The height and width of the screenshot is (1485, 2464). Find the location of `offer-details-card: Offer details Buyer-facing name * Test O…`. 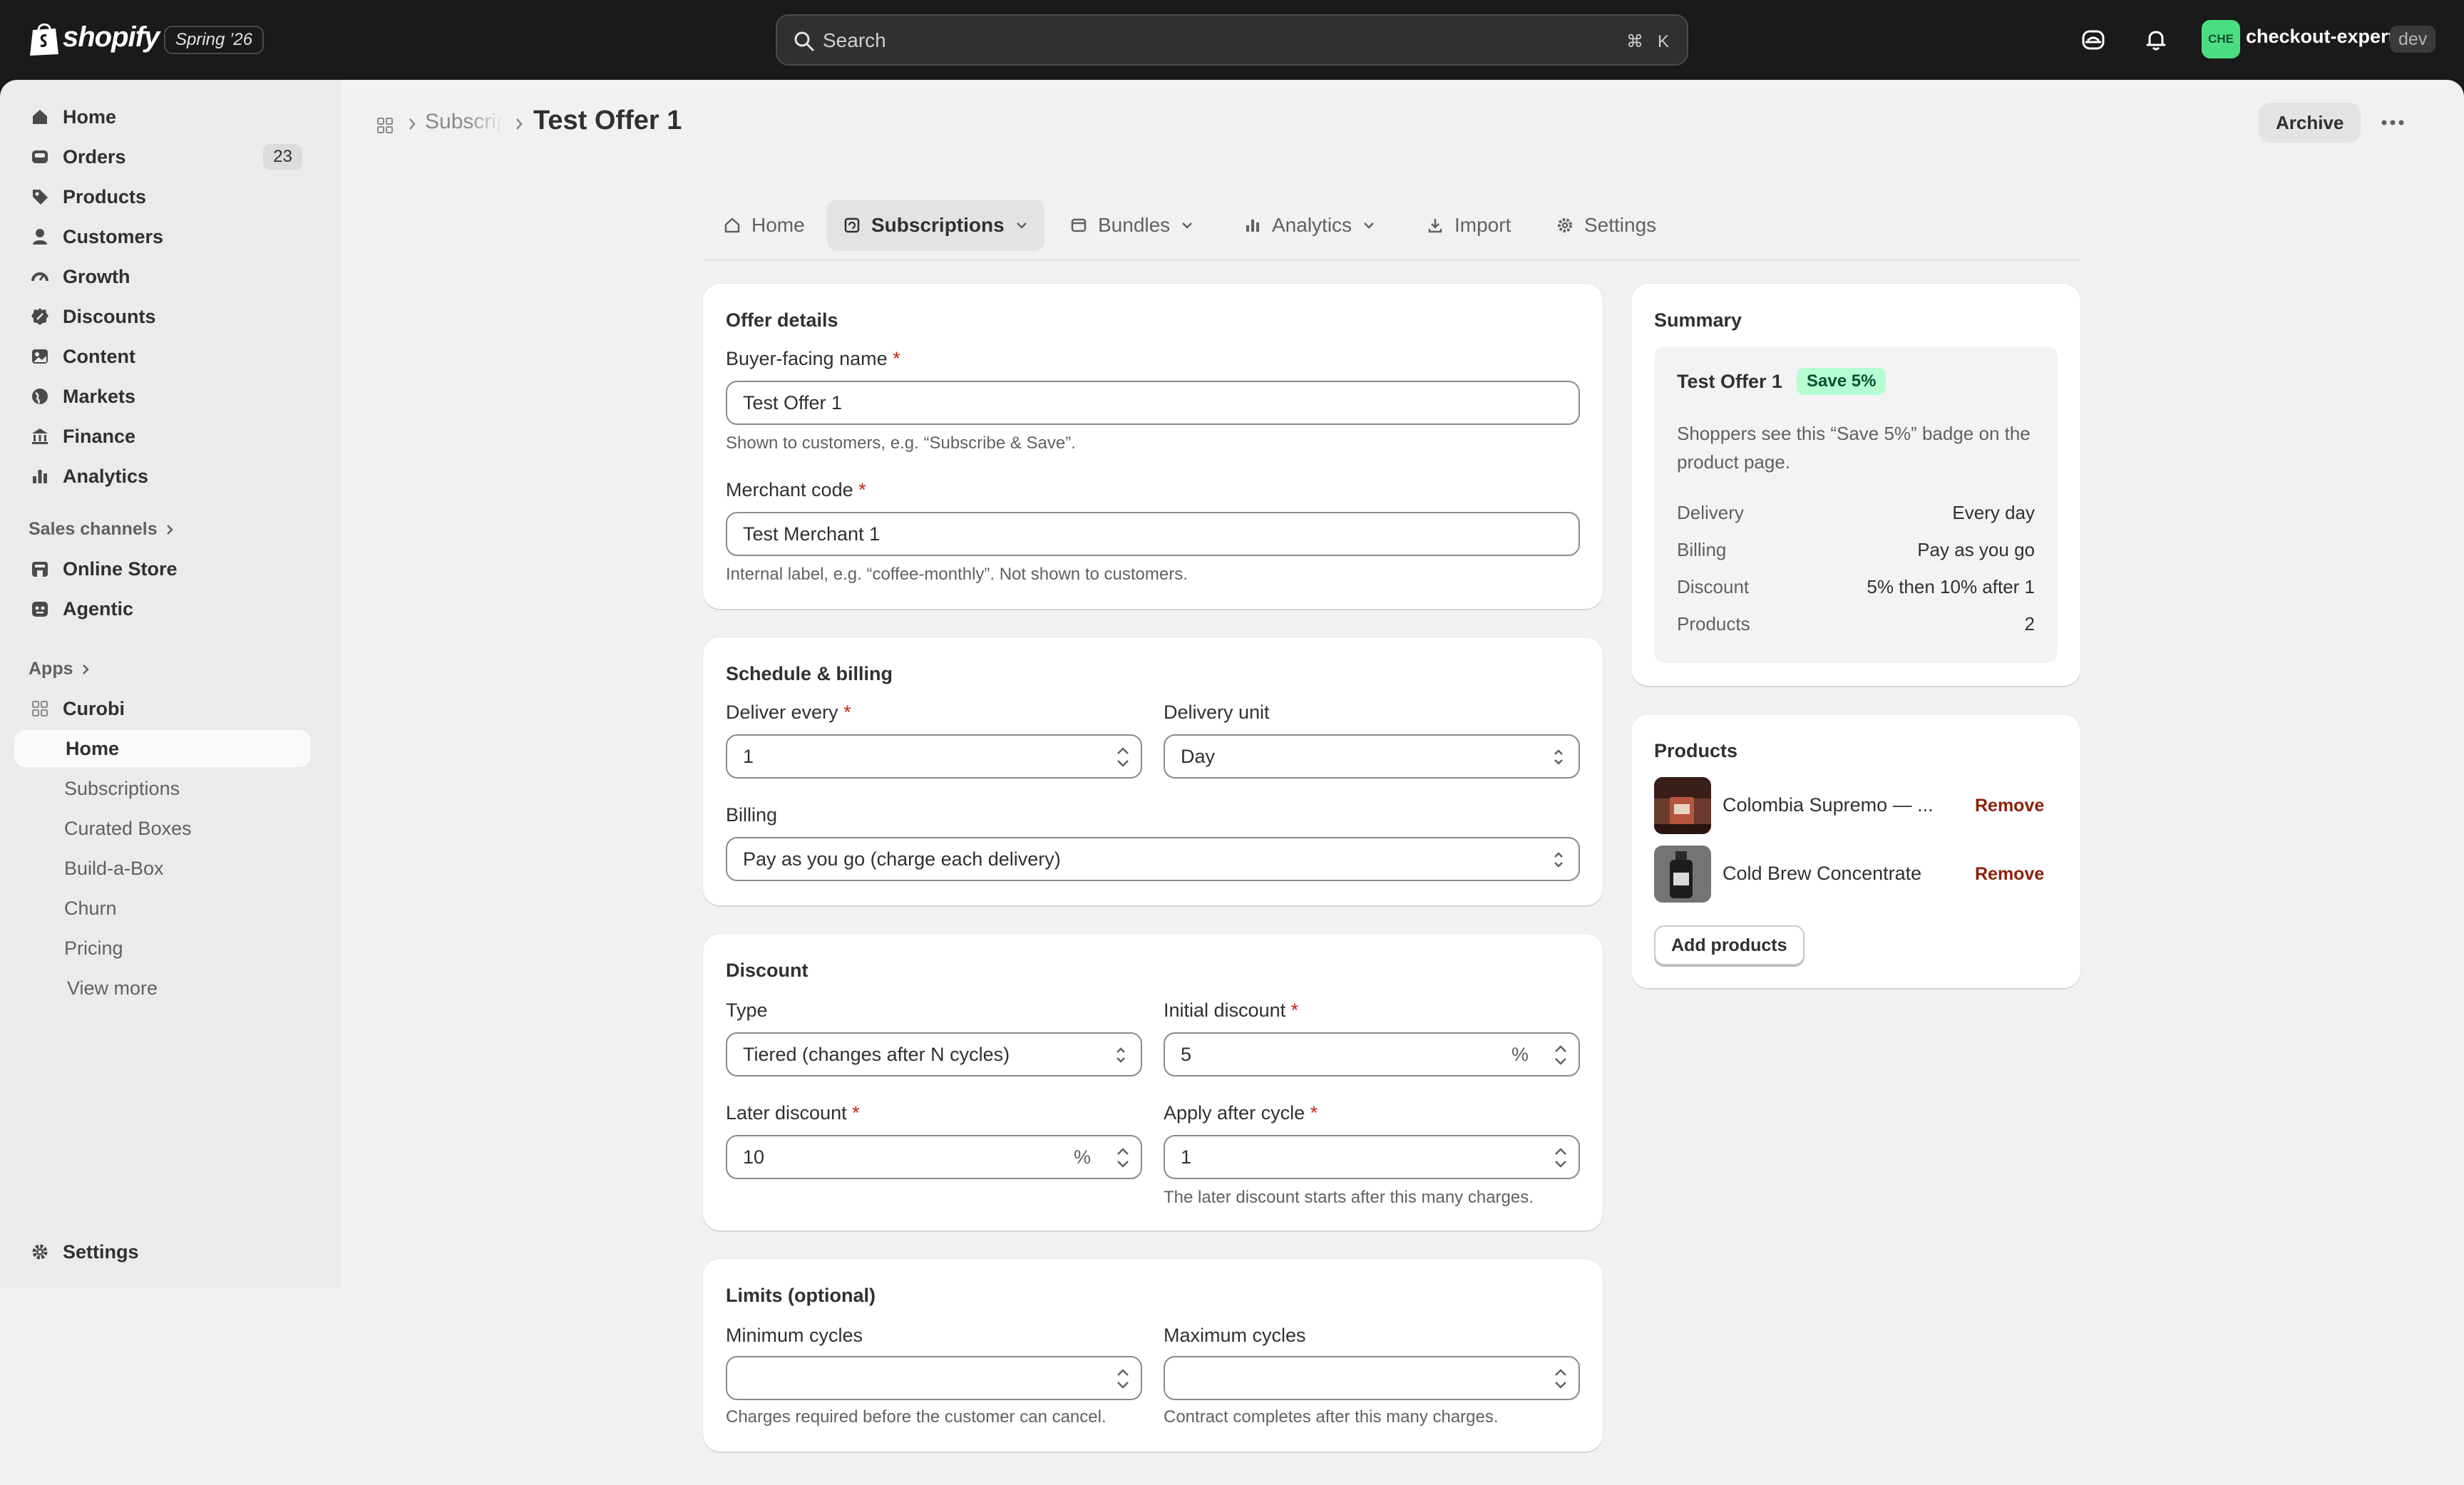

offer-details-card: Offer details Buyer-facing name * Test O… is located at coordinates (1153, 446).